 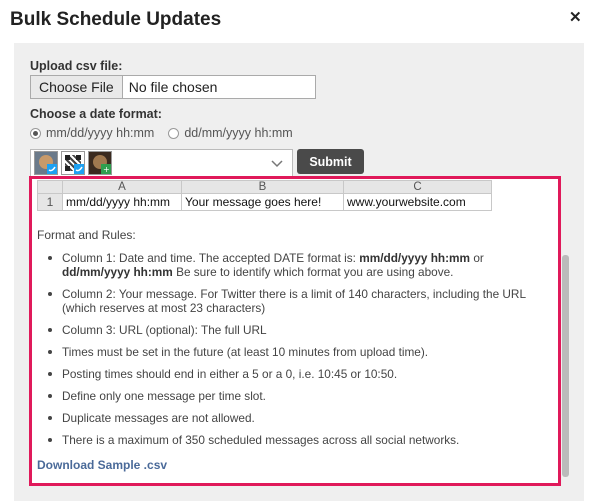 What do you see at coordinates (46, 163) in the screenshot?
I see `profile-twitter-avatar-icon` at bounding box center [46, 163].